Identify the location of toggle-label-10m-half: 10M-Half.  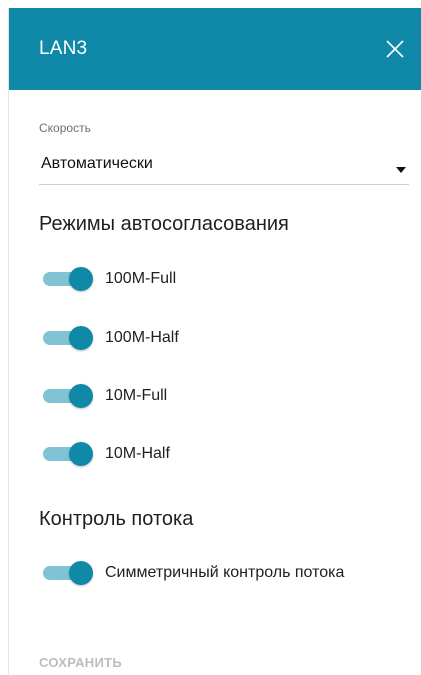
(137, 453).